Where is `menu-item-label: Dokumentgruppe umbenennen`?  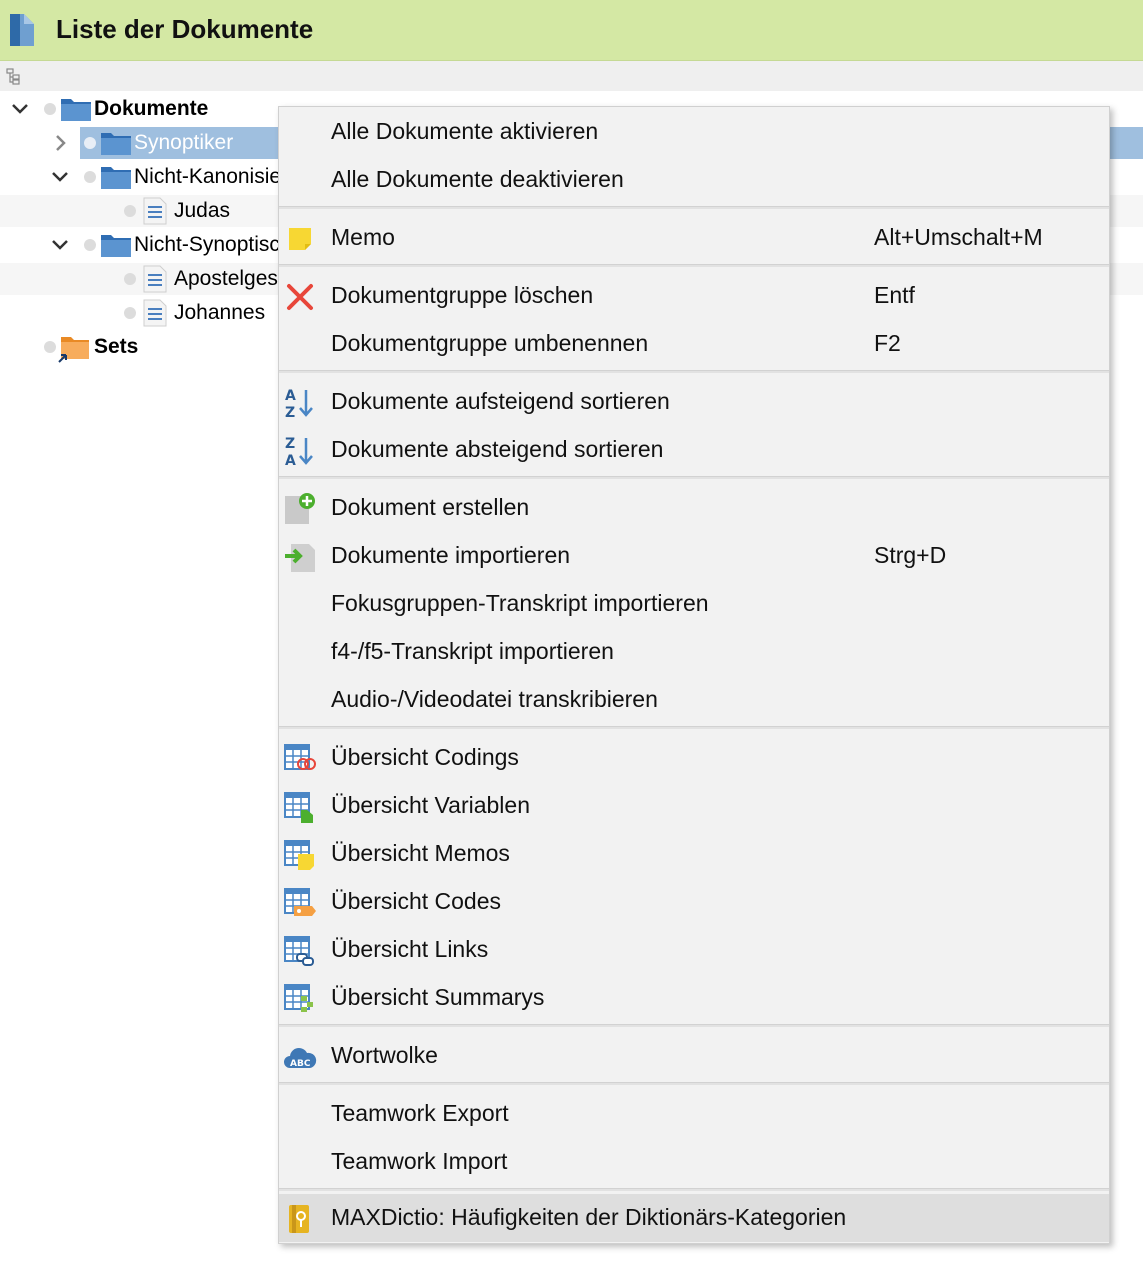 menu-item-label: Dokumentgruppe umbenennen is located at coordinates (490, 343).